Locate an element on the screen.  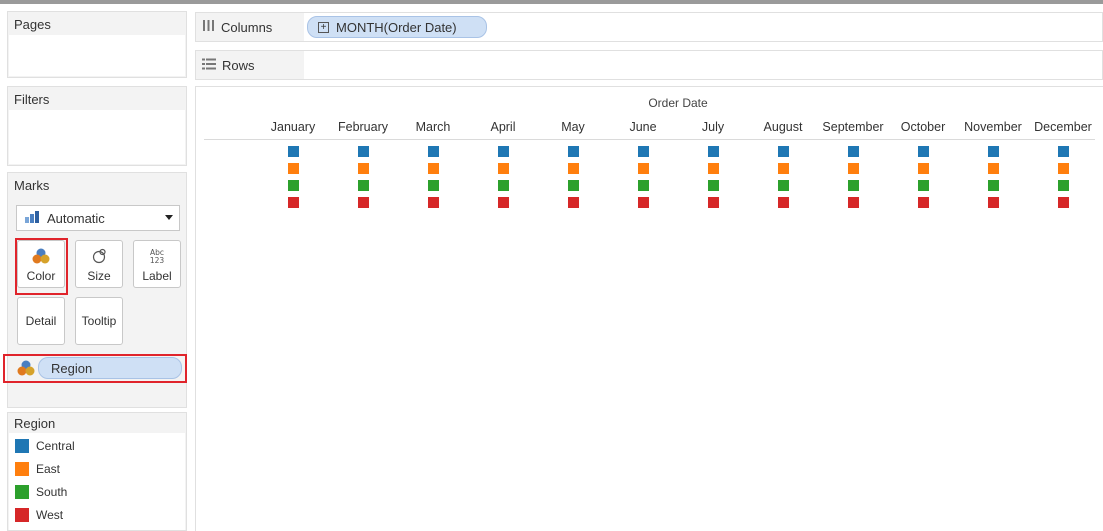
header-divider is located at coordinates (649, 139).